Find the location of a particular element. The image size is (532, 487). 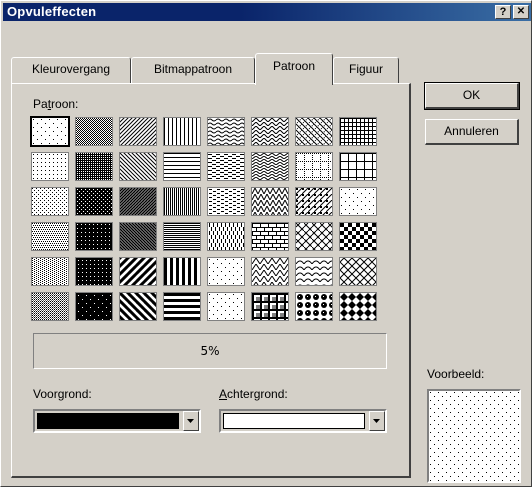

pattern-swatch-diag-left-light-graphic is located at coordinates (138, 166).